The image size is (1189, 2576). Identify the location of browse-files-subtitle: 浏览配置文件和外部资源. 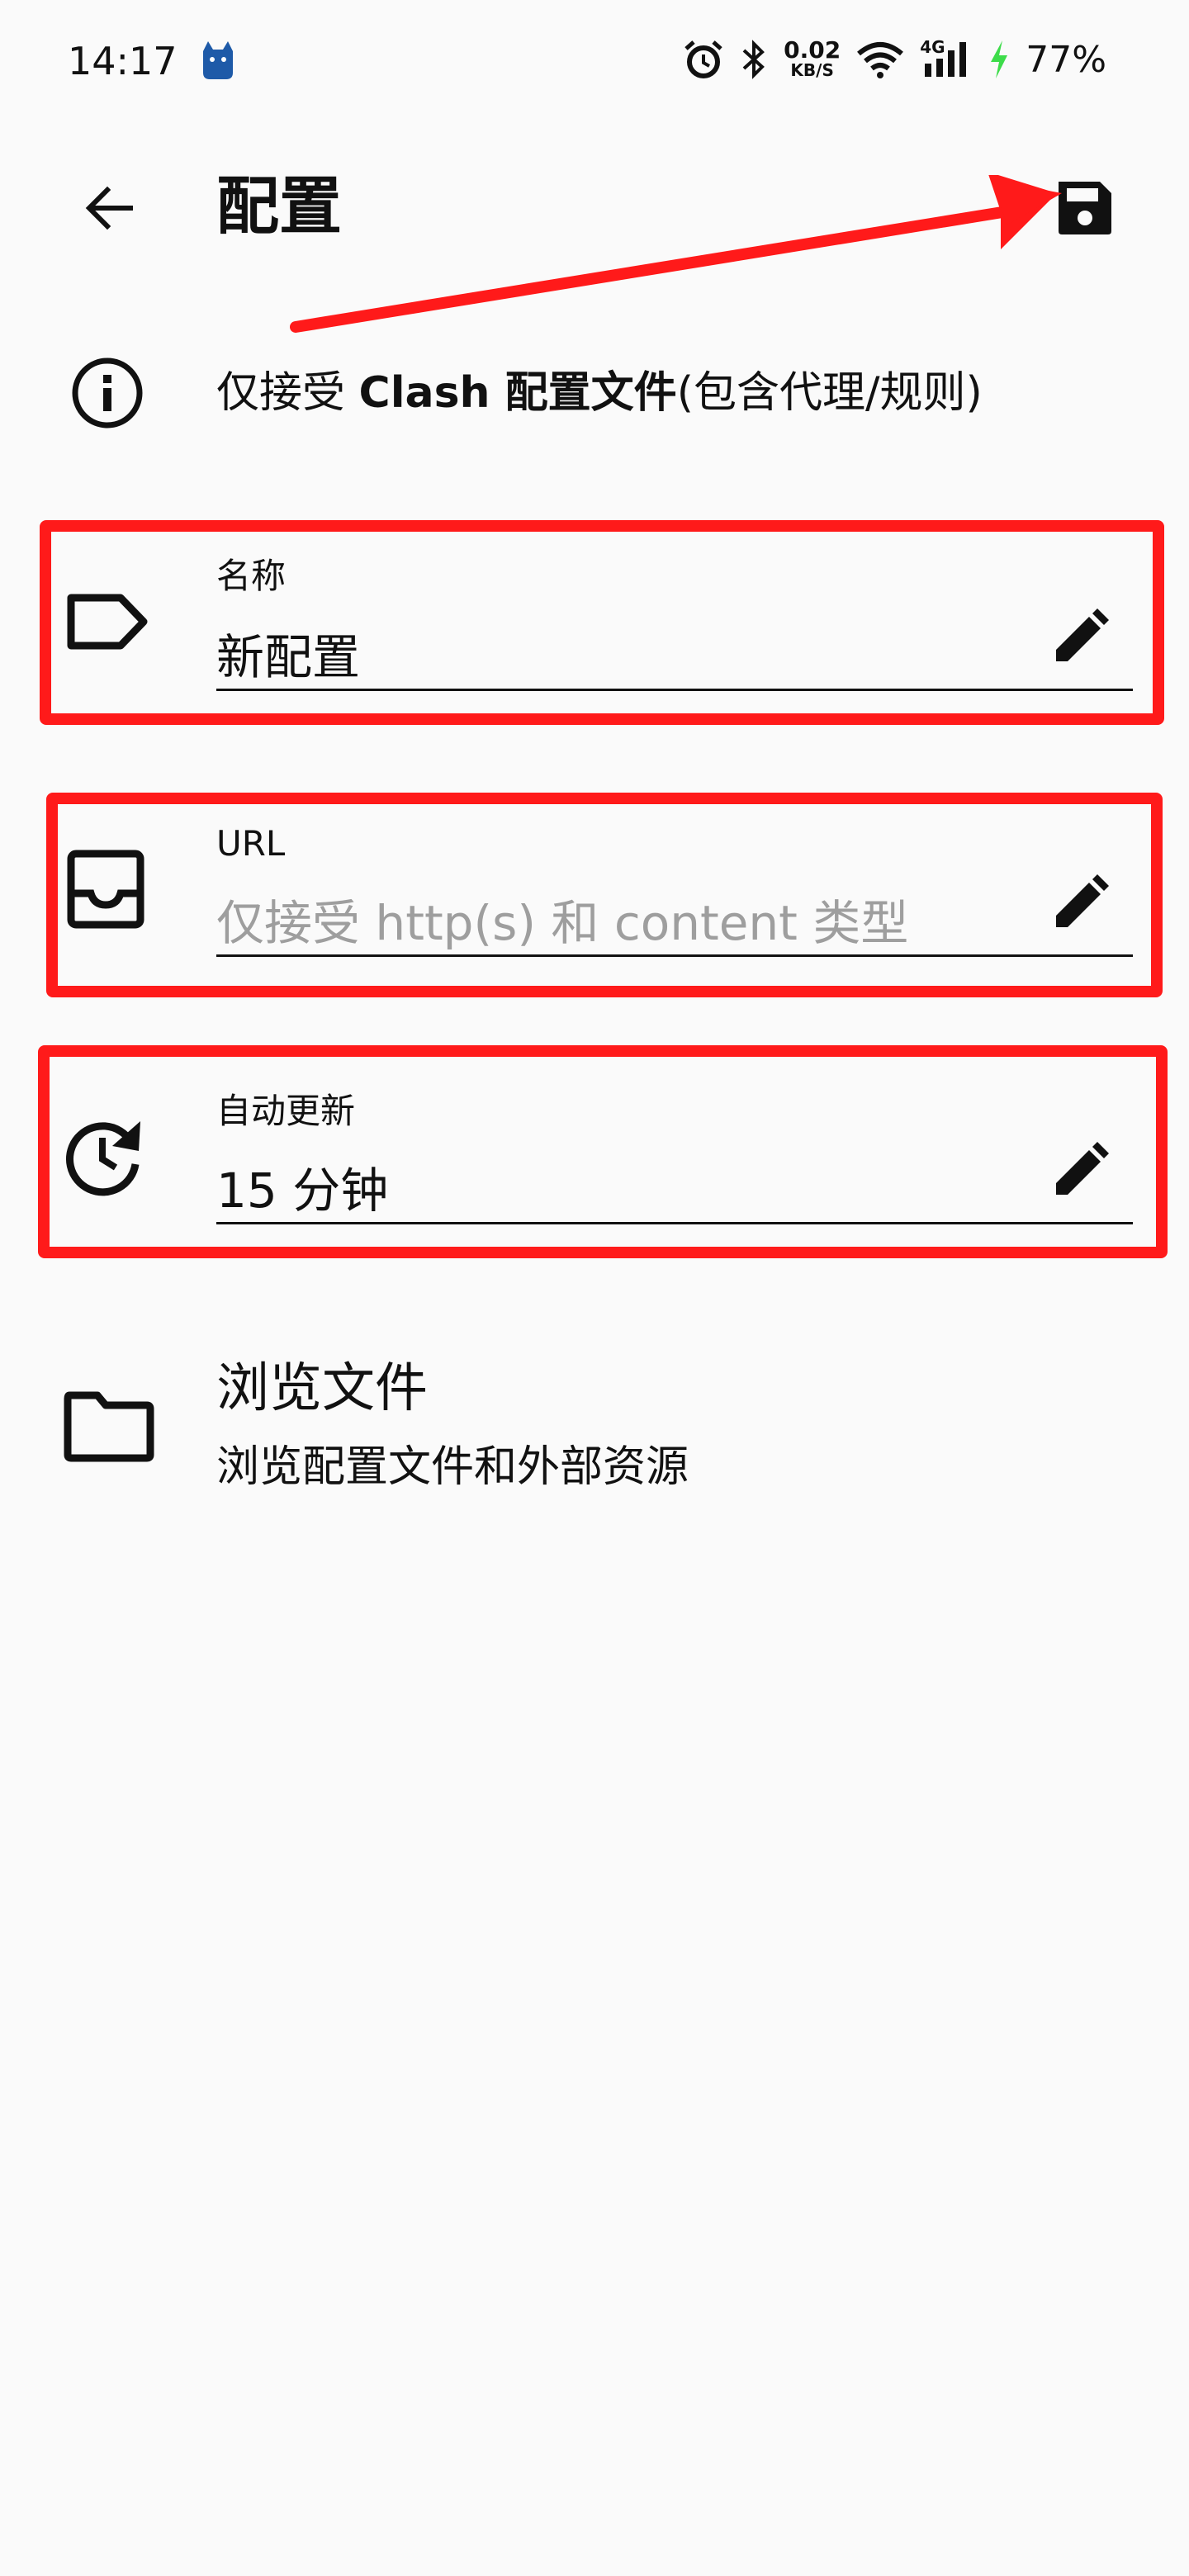
(452, 1467).